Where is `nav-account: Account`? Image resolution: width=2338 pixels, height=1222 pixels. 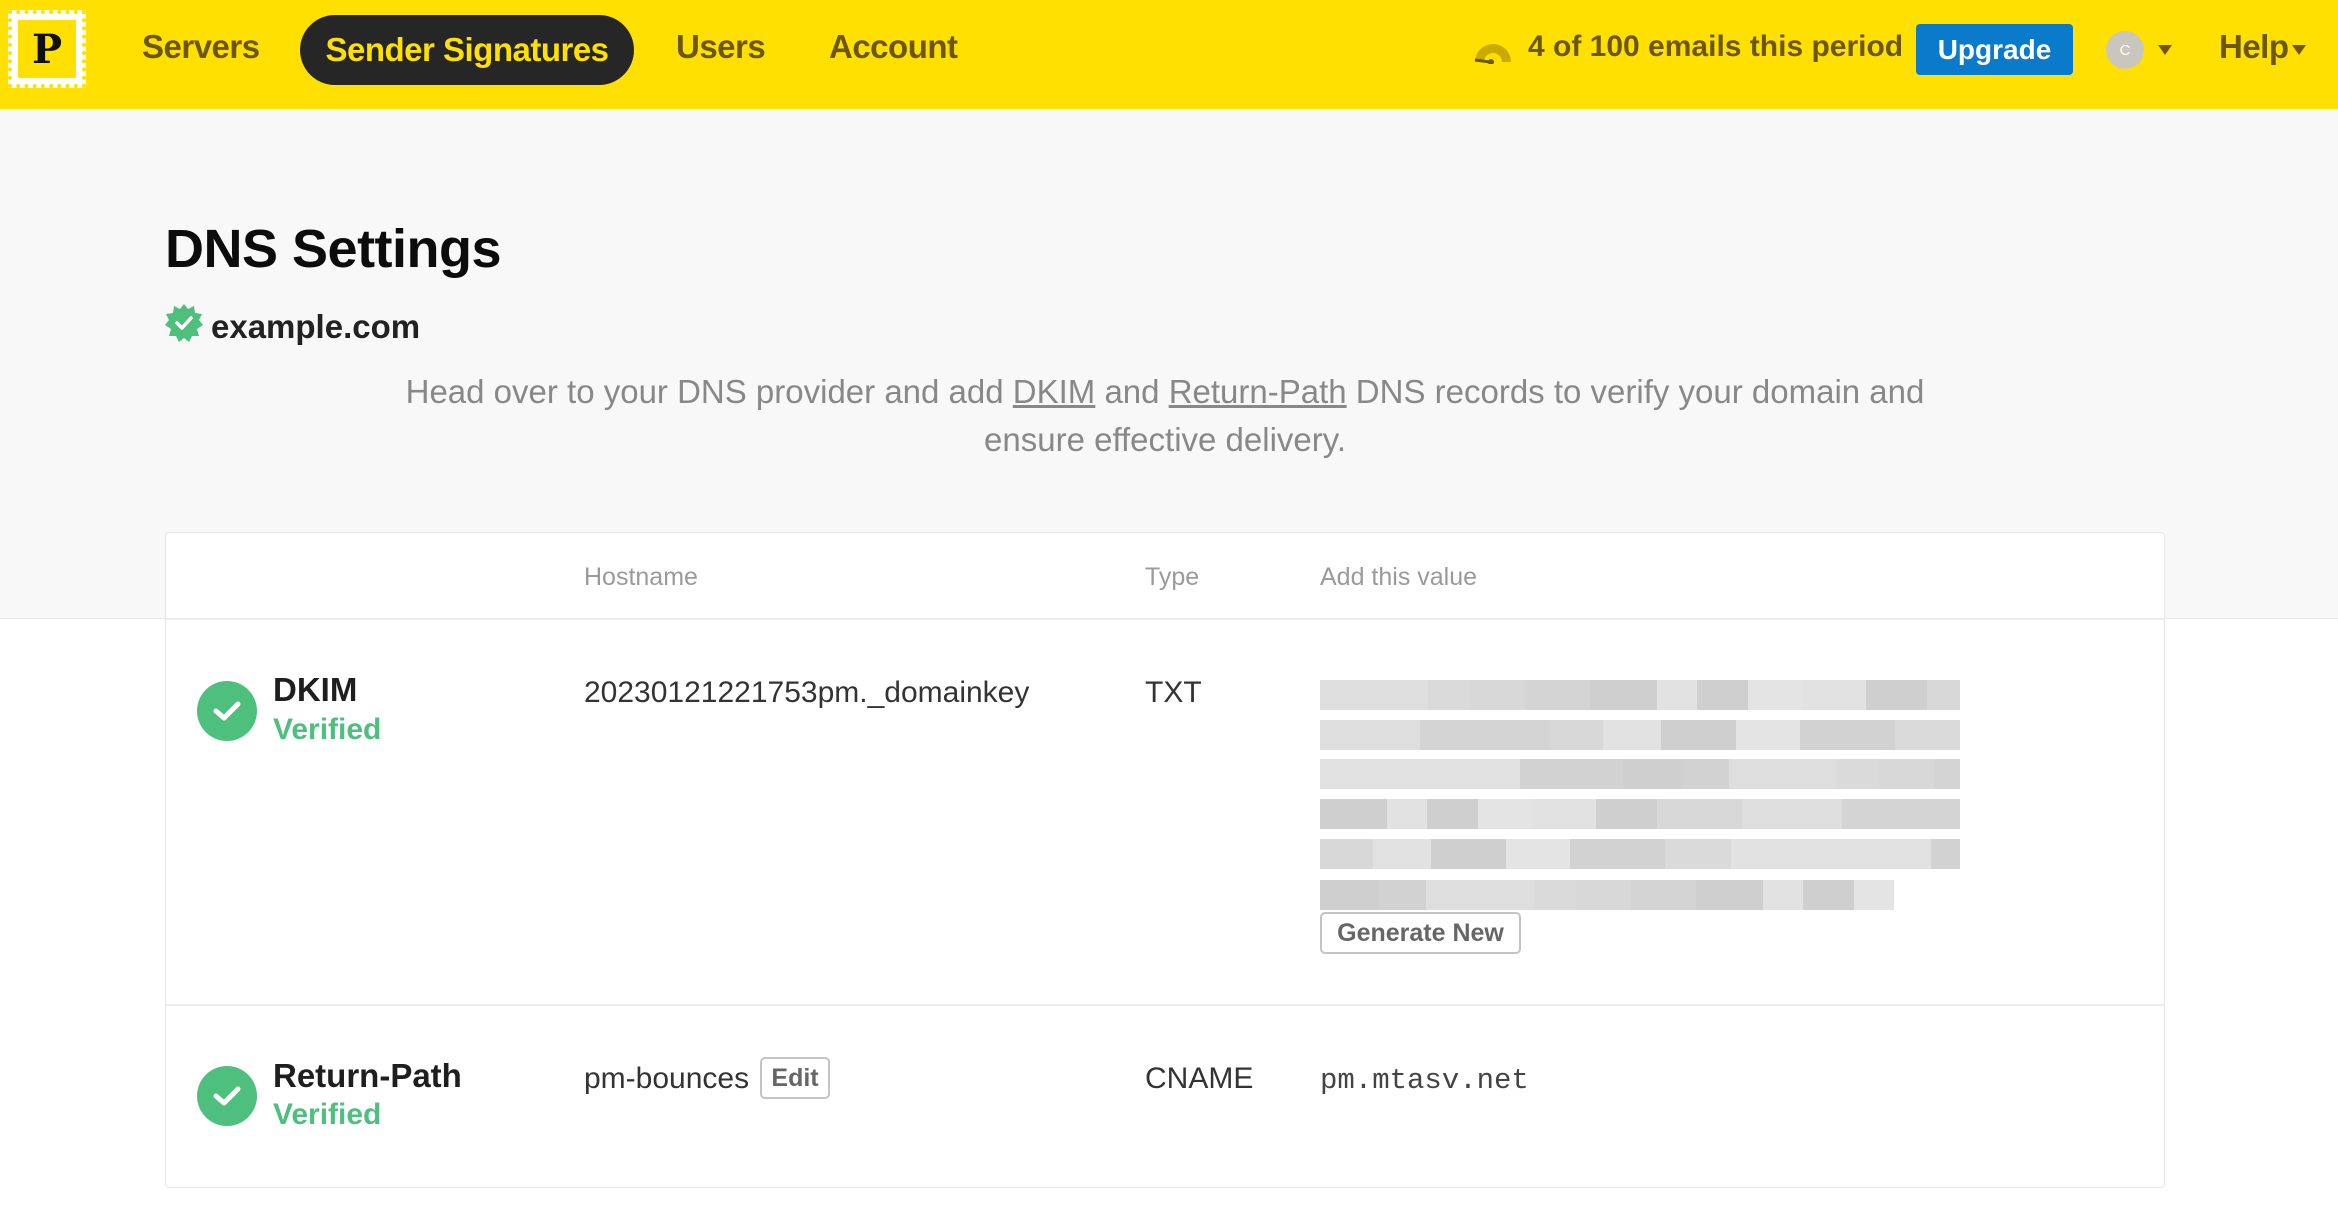
nav-account: Account is located at coordinates (893, 47).